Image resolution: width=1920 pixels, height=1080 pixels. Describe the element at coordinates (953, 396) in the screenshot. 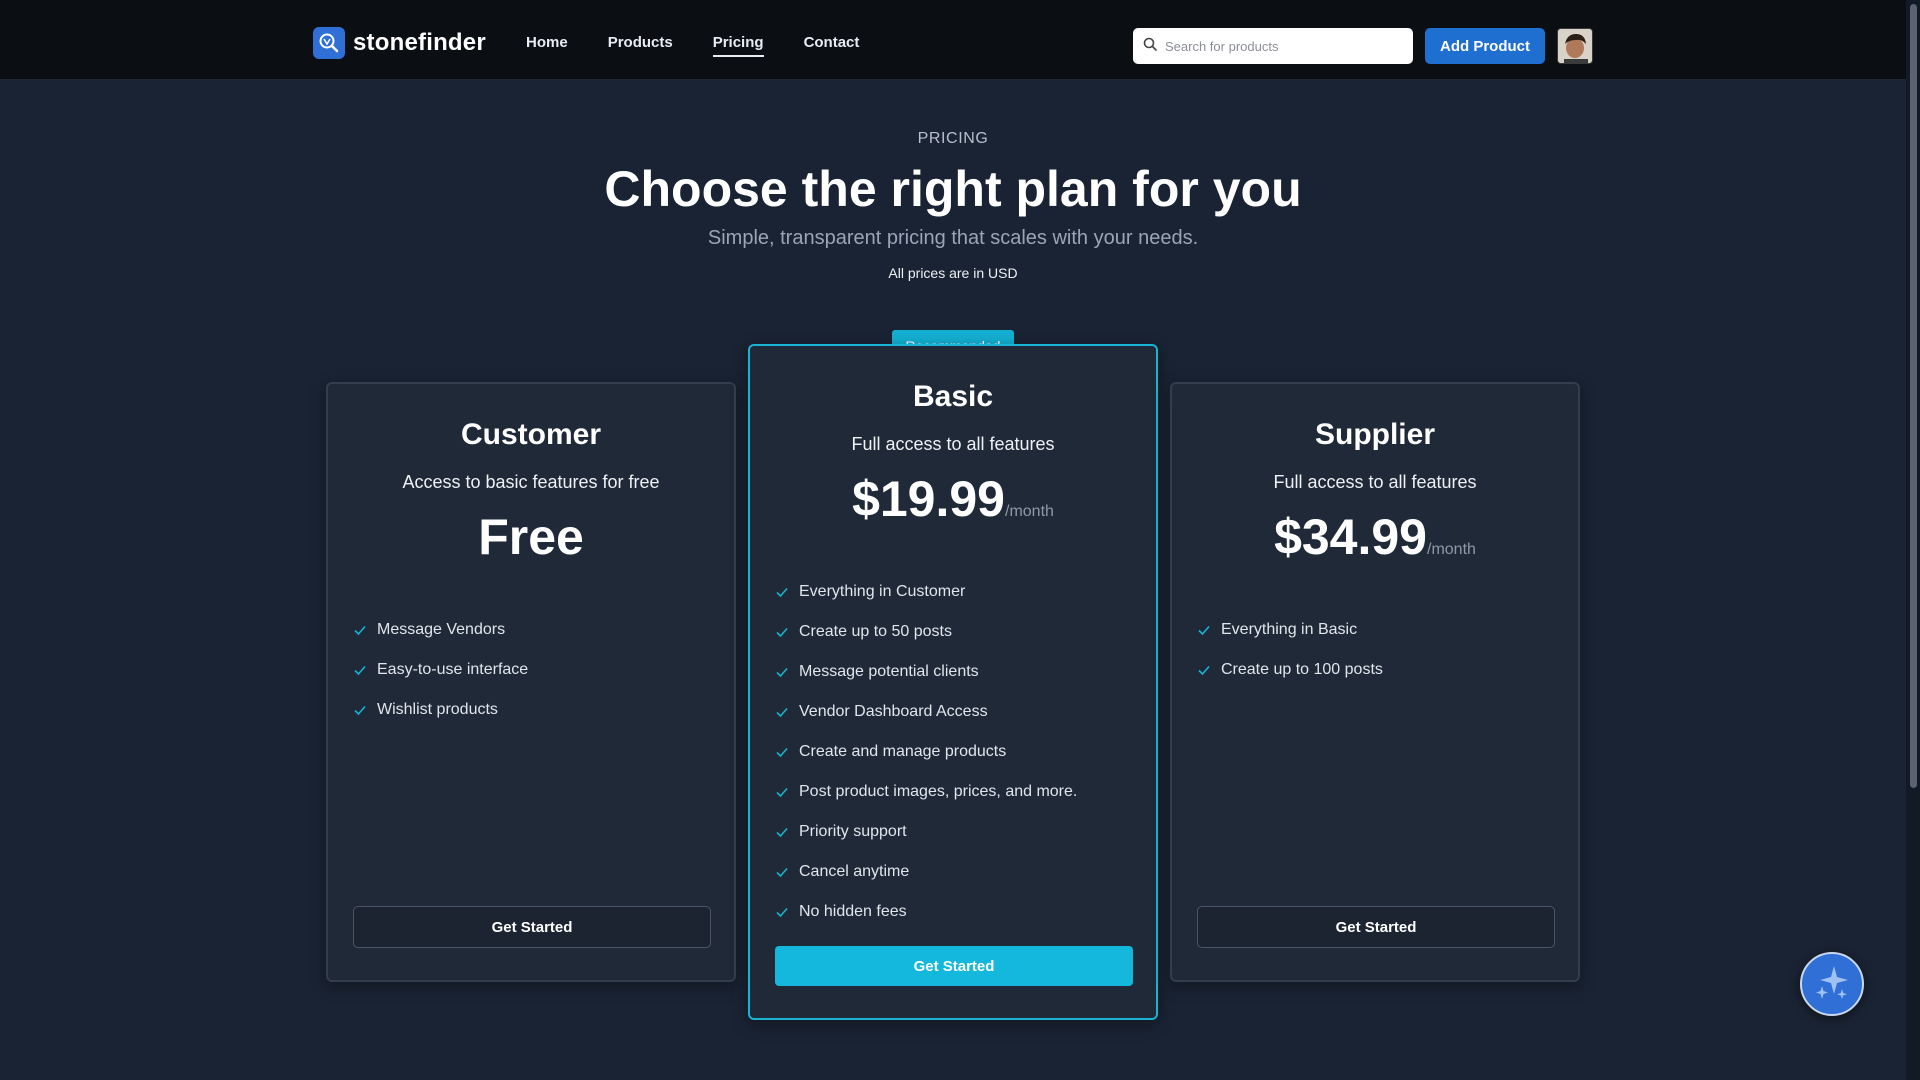

I see `plan-title: Basic` at that location.